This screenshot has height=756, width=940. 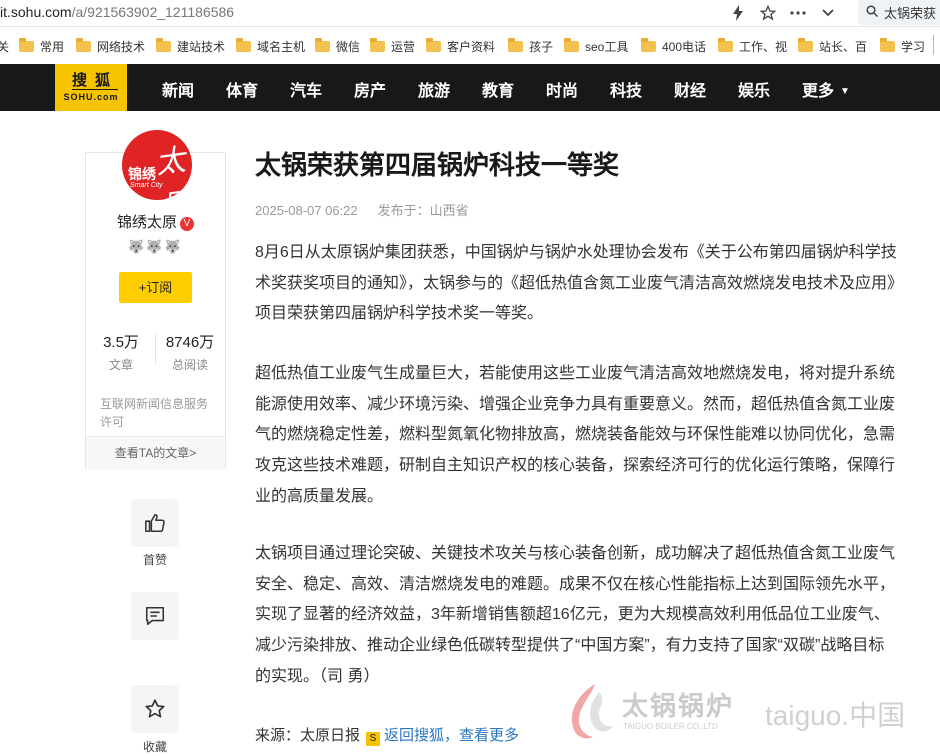 I want to click on comment-icon, so click(x=155, y=616).